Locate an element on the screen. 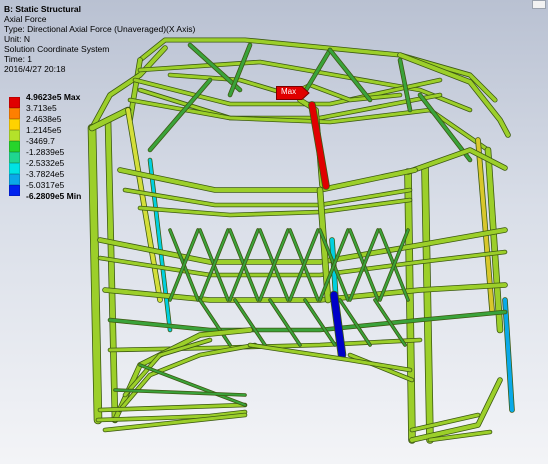 Image resolution: width=548 pixels, height=464 pixels. right-post-front is located at coordinates (410, 306).